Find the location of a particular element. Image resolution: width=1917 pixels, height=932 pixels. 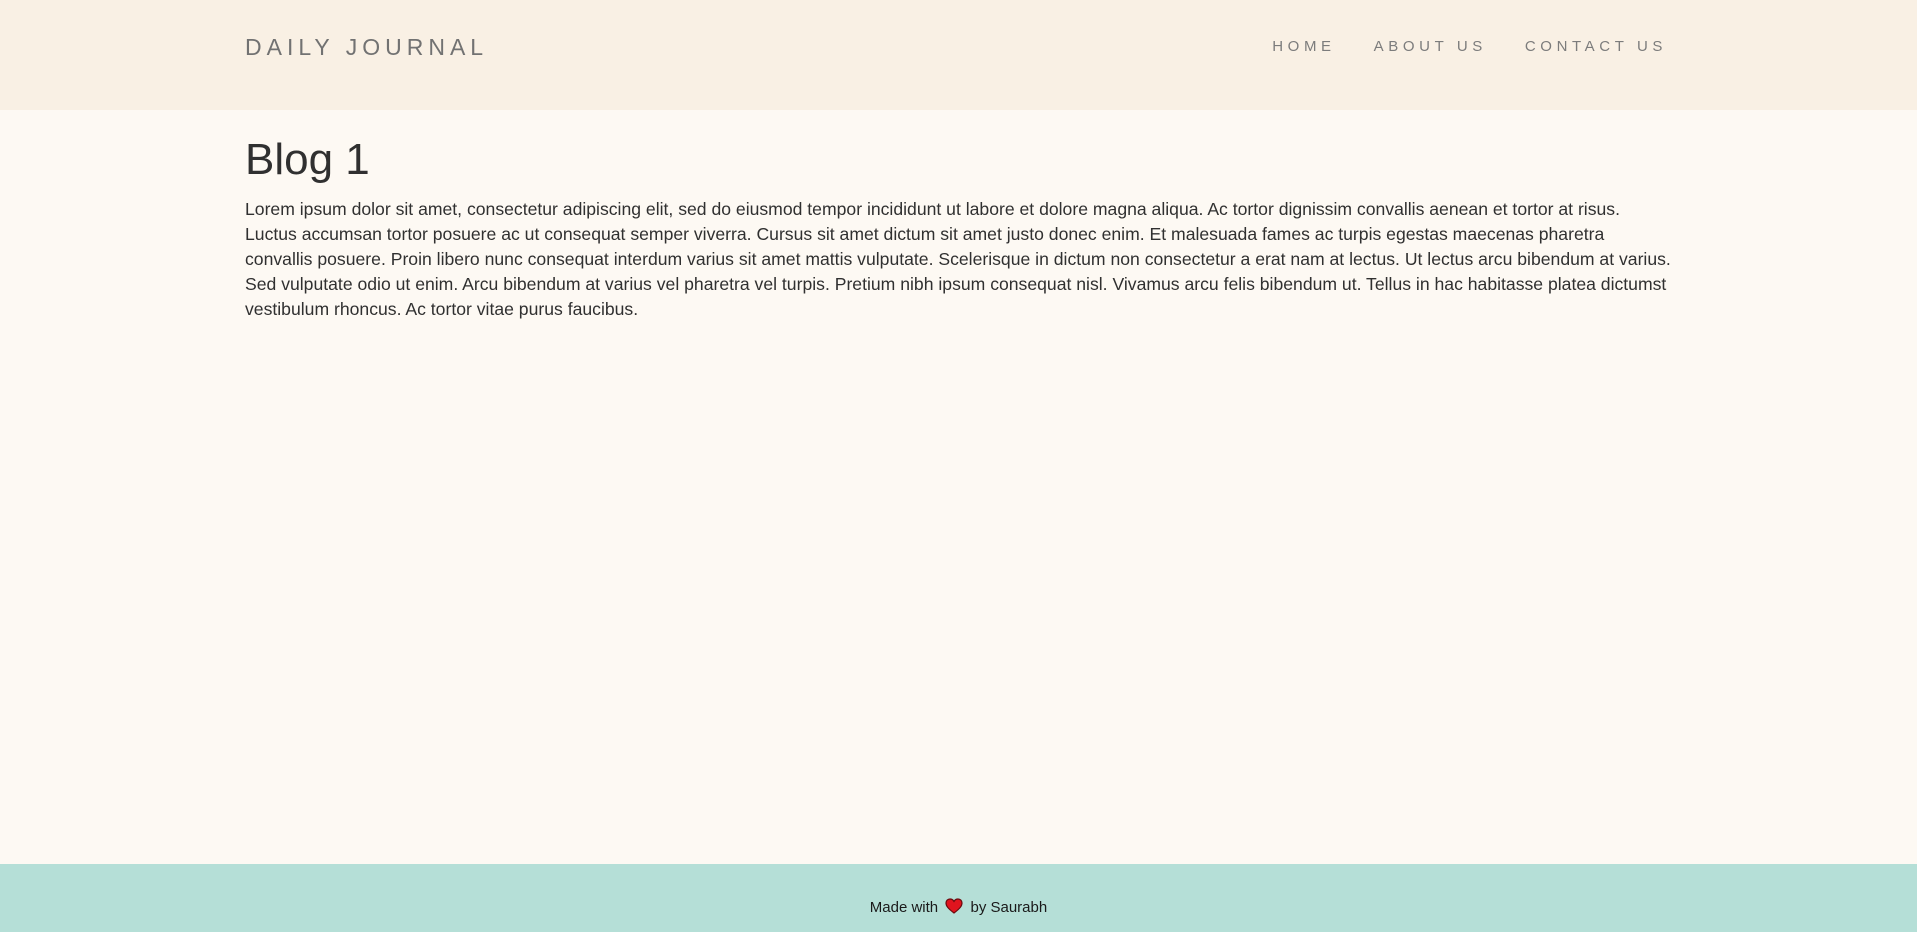

footer-suffix: by Saurabh is located at coordinates (1009, 907).